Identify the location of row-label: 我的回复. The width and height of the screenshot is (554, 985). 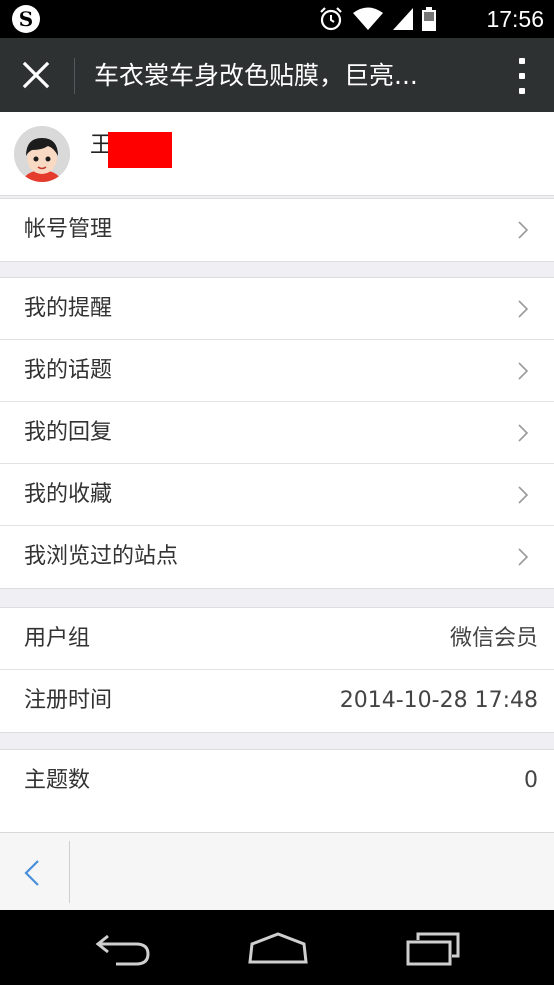
(68, 432).